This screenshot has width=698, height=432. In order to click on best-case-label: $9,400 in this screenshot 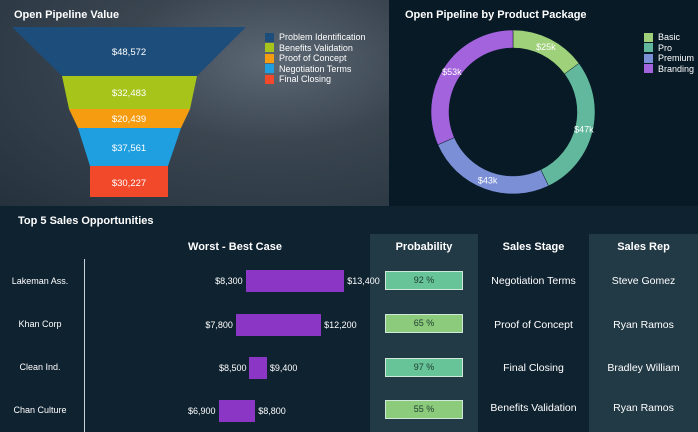, I will do `click(283, 368)`.